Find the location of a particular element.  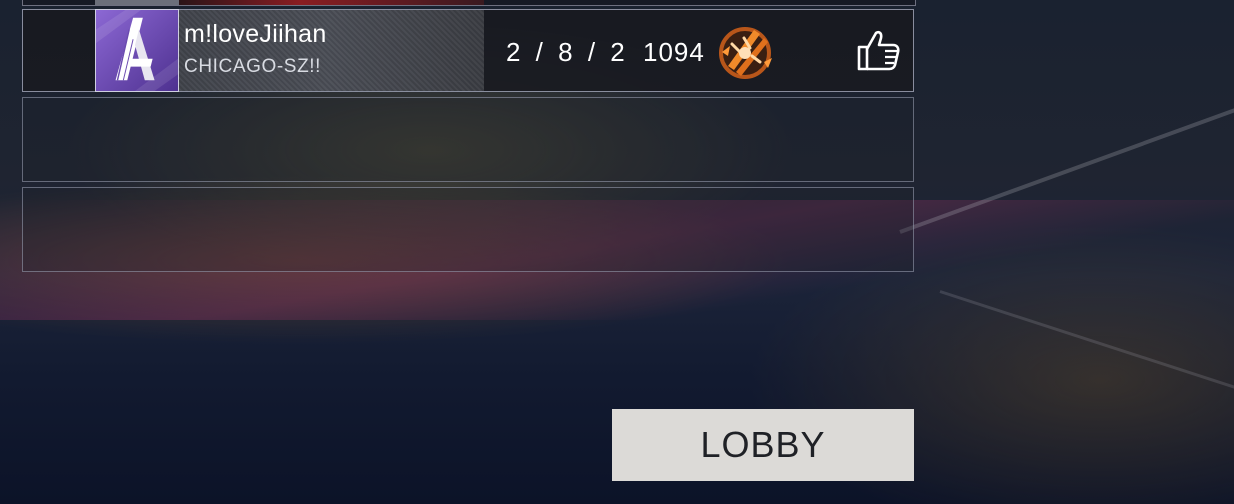

player-club-tag: CHICAGO-SZ!! is located at coordinates (253, 66).